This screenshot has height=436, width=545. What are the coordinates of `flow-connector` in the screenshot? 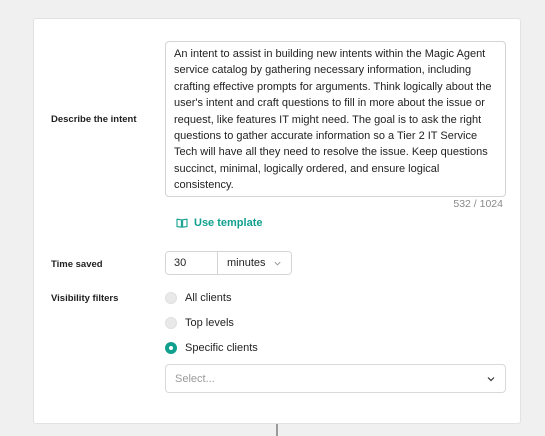 It's located at (277, 430).